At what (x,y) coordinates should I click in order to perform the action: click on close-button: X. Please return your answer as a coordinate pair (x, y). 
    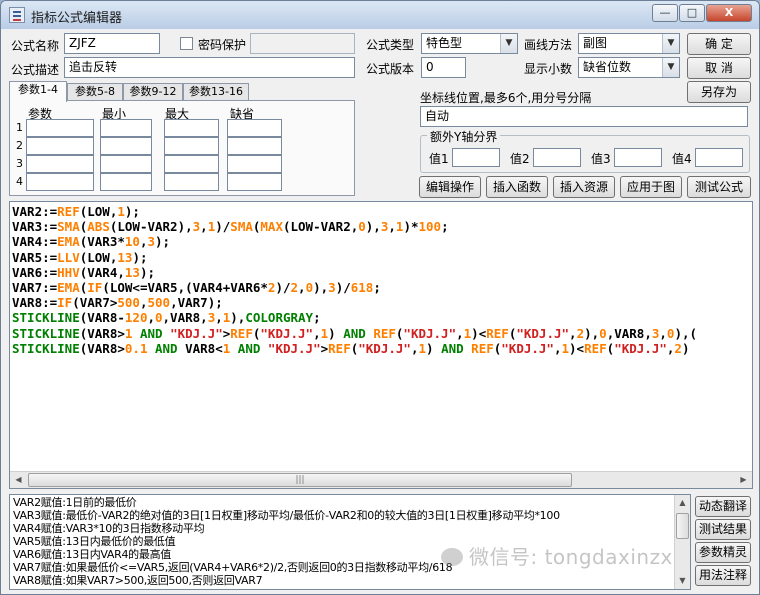
    Looking at the image, I should click on (729, 13).